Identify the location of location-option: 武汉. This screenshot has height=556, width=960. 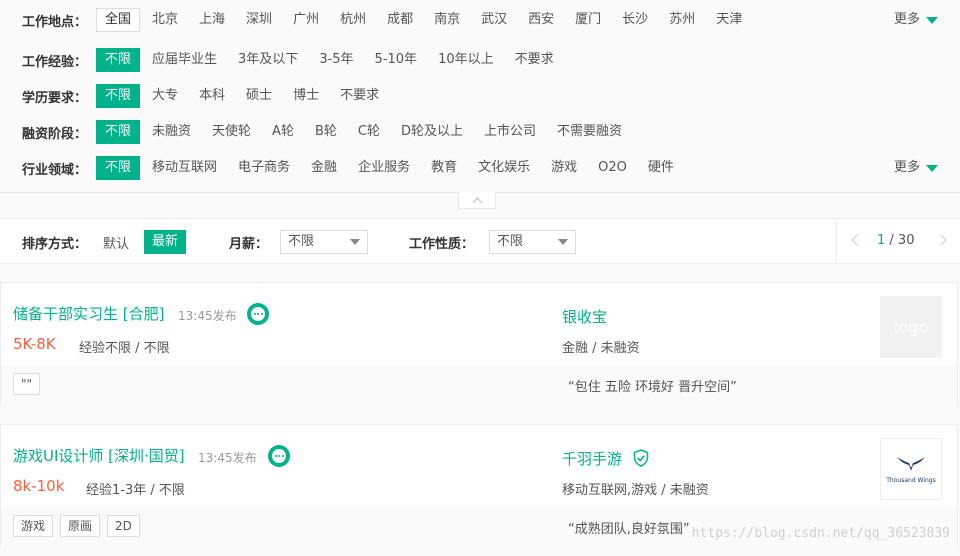
(494, 20).